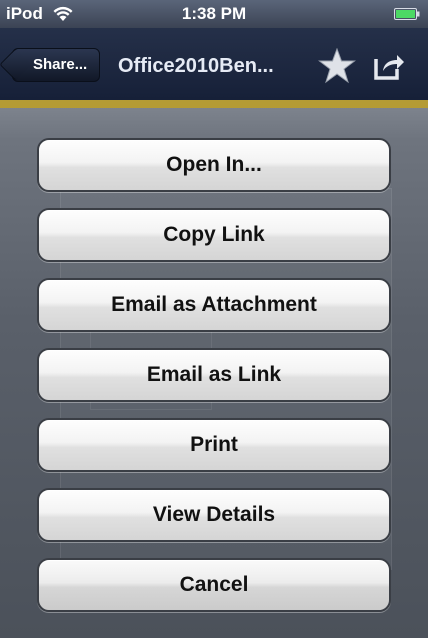 The image size is (428, 638). What do you see at coordinates (214, 235) in the screenshot?
I see `copy-link-button: Copy Link` at bounding box center [214, 235].